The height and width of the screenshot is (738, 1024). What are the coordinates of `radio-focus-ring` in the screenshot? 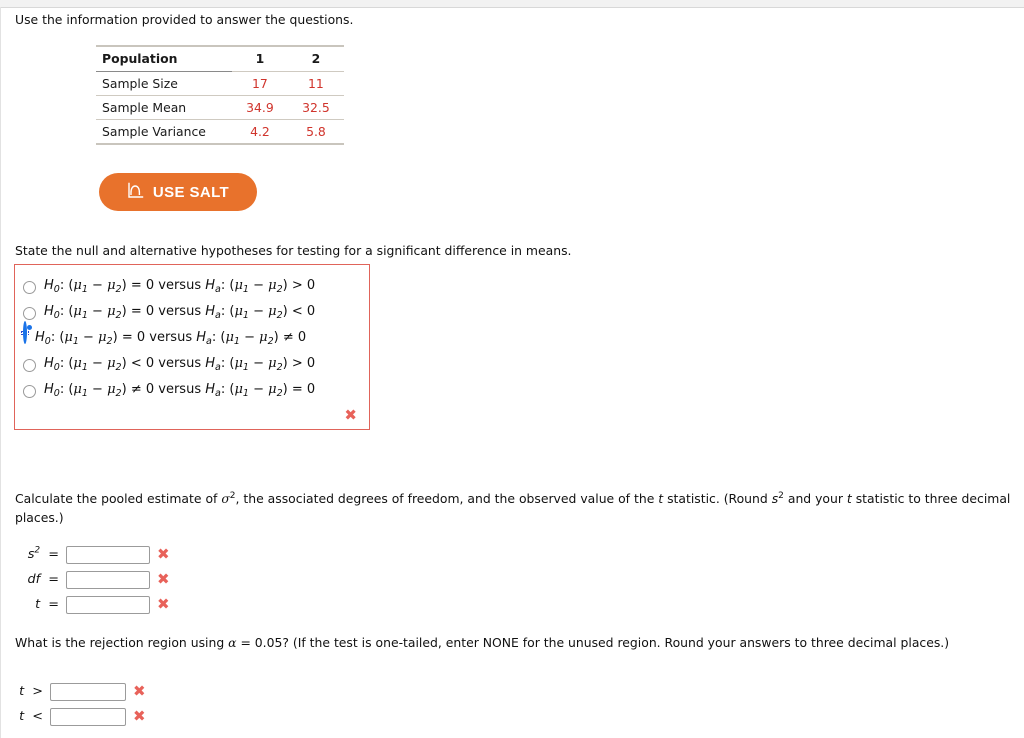 It's located at (25, 332).